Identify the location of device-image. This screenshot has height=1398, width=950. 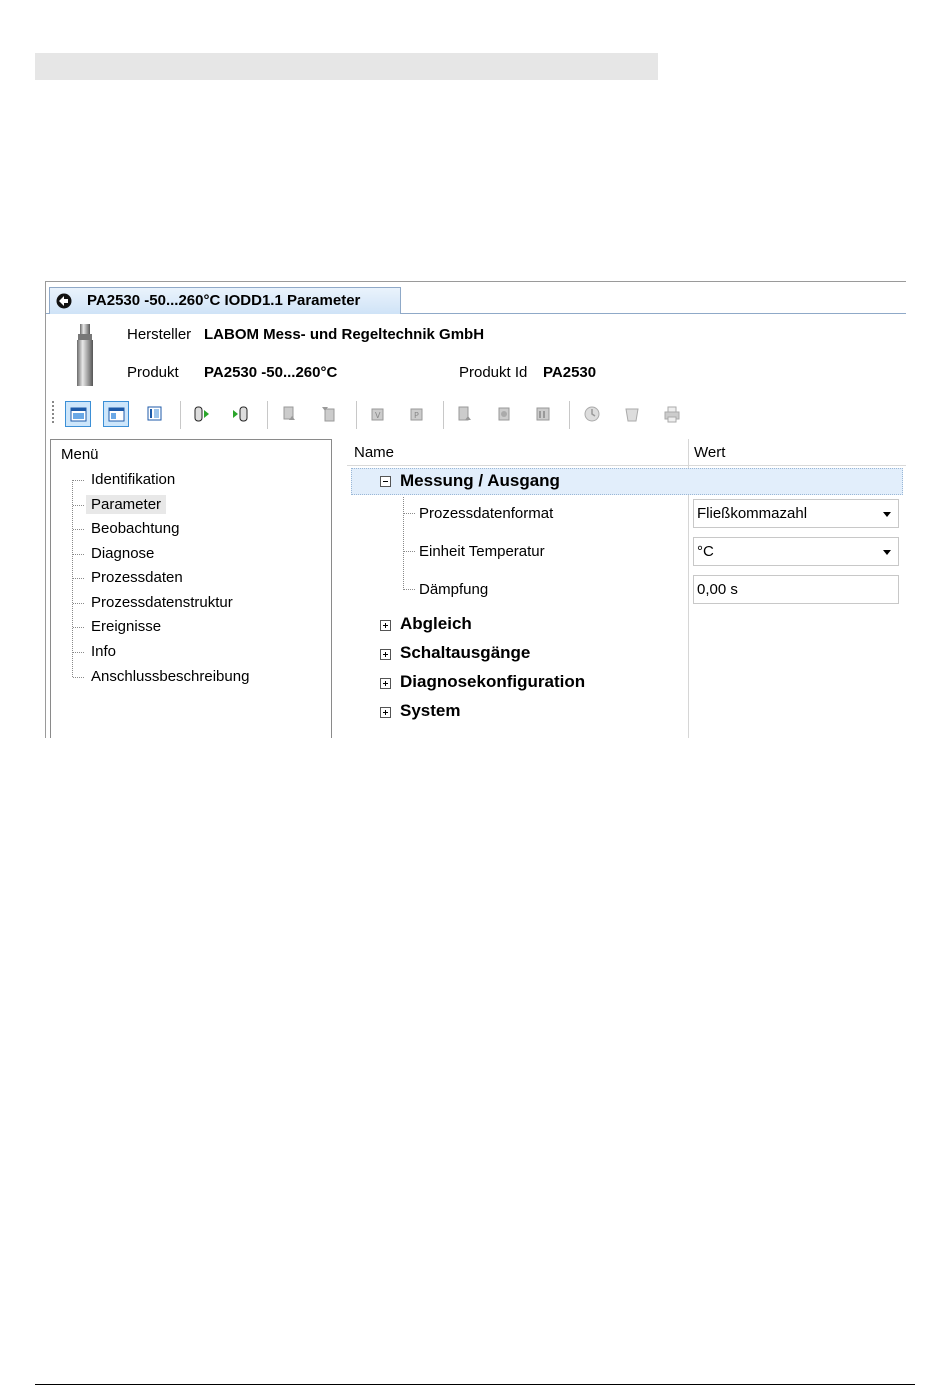
(85, 355).